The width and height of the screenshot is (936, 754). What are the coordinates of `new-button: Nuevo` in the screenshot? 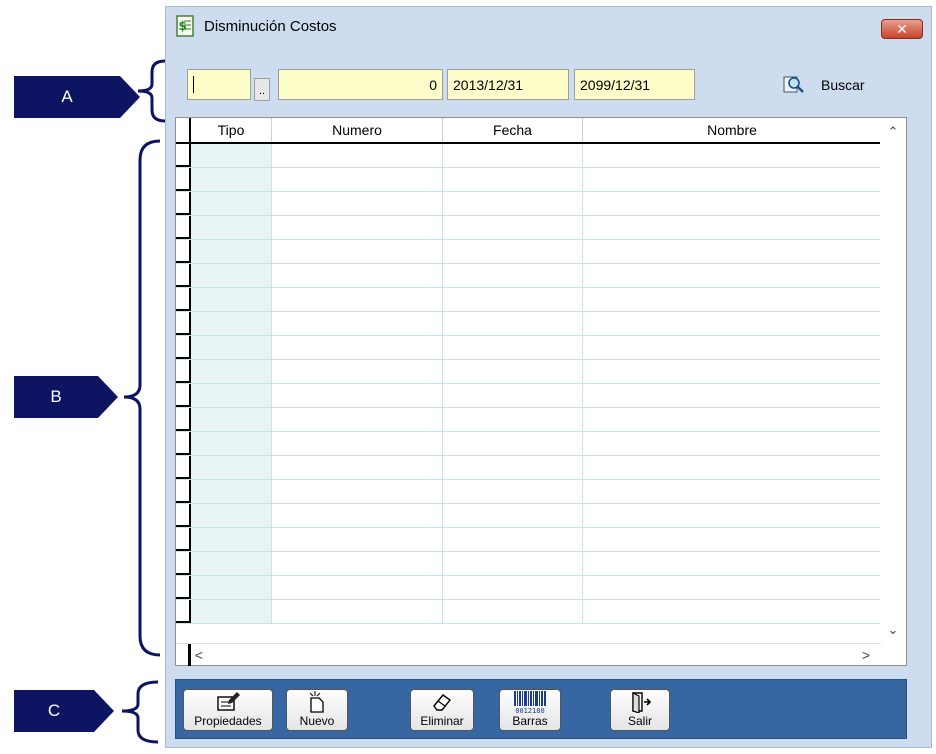 It's located at (317, 710).